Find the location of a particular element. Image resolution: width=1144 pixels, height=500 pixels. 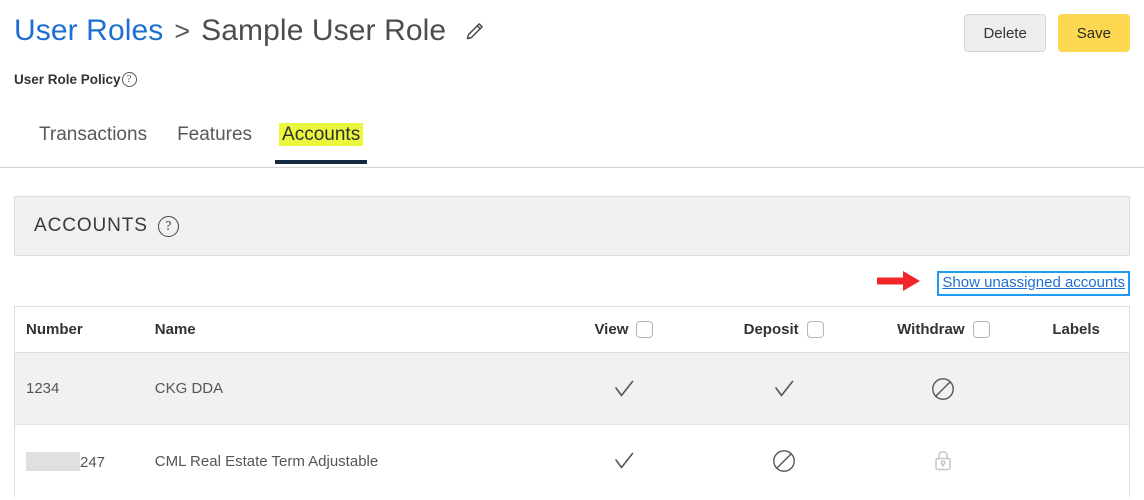

delete-button: Delete is located at coordinates (1005, 33).